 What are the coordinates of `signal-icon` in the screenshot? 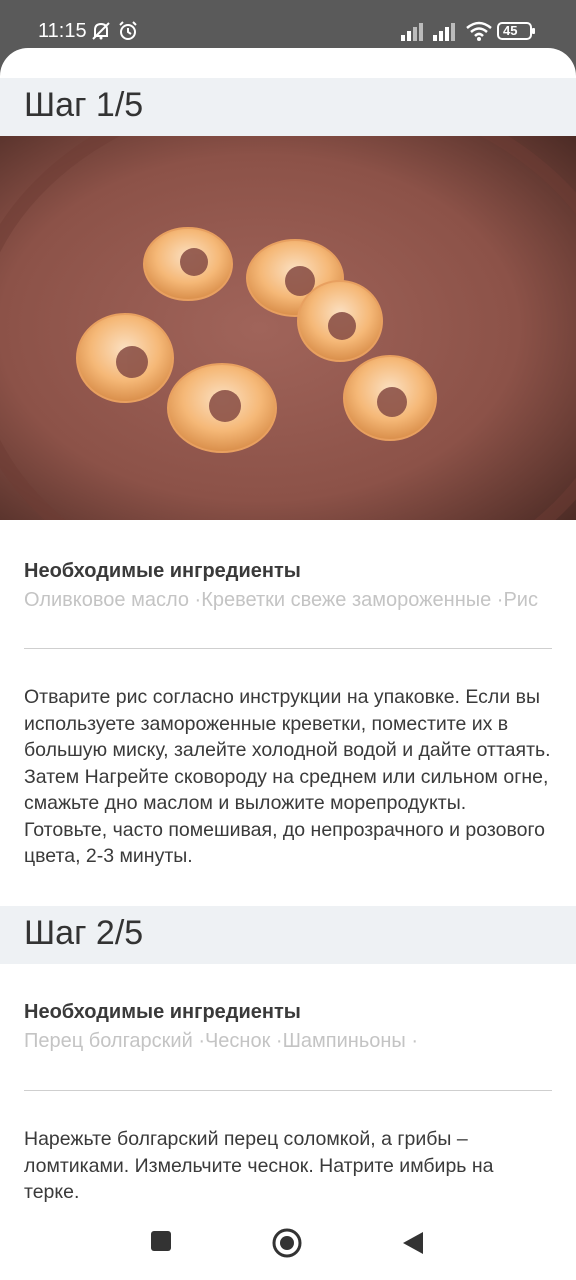 It's located at (414, 31).